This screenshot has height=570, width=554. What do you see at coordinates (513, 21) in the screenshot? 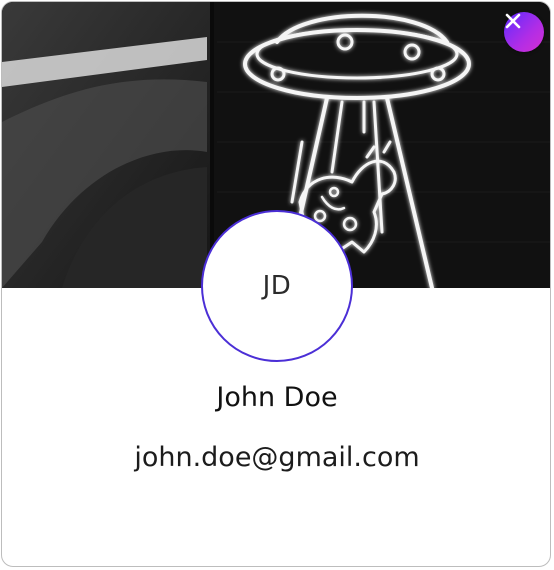
I see `close-icon` at bounding box center [513, 21].